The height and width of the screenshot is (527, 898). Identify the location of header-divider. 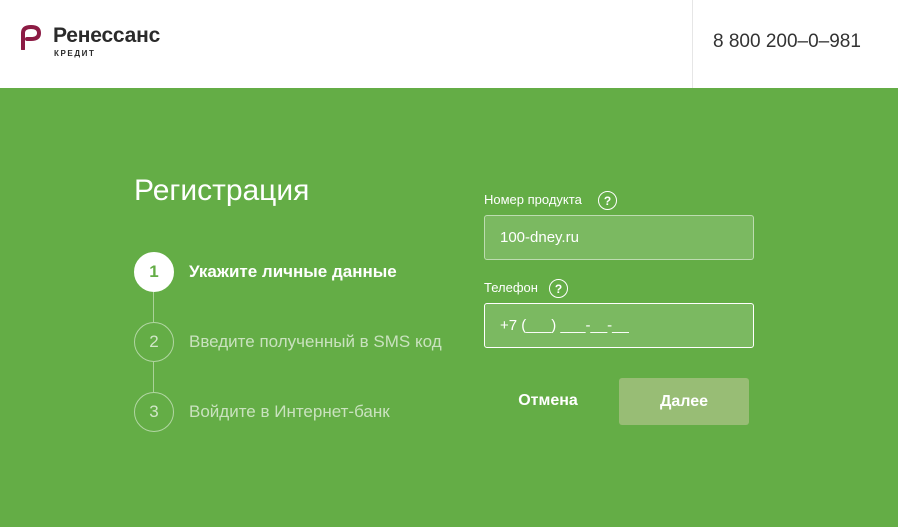
(692, 44).